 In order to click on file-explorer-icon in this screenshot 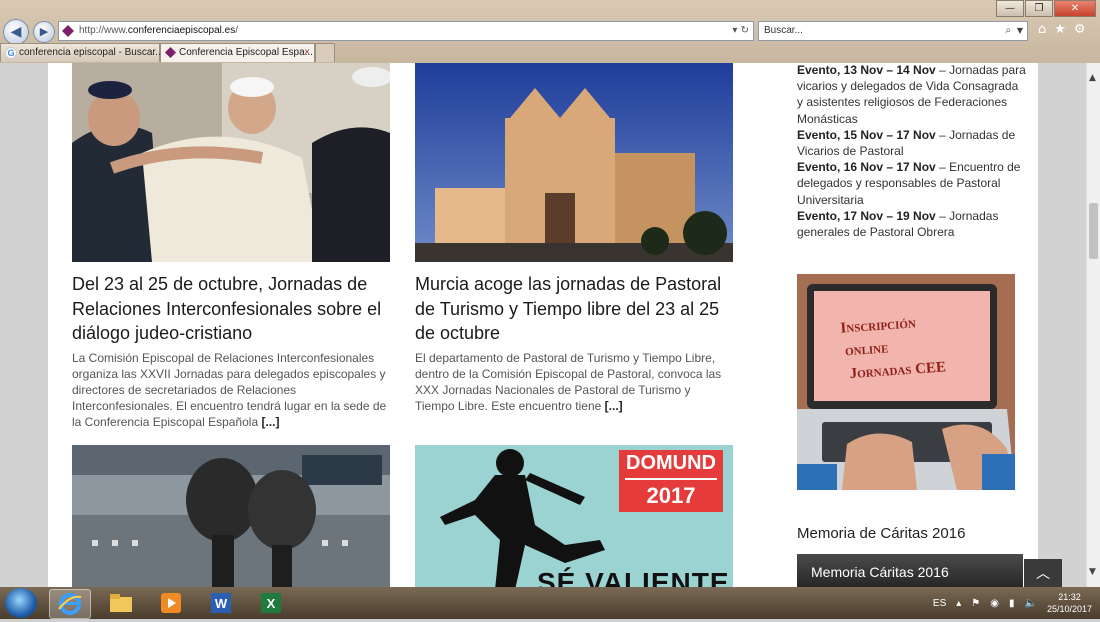, I will do `click(121, 603)`.